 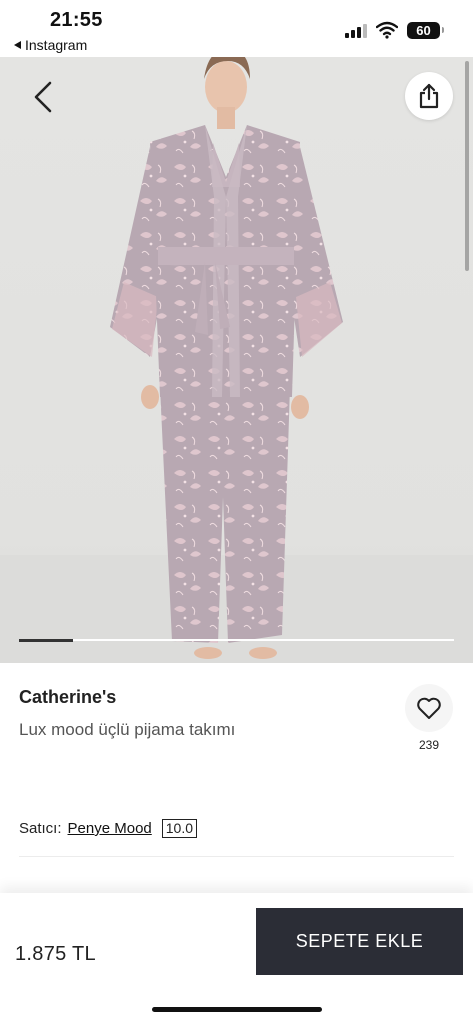 I want to click on status-time: 21:55, so click(x=76, y=20).